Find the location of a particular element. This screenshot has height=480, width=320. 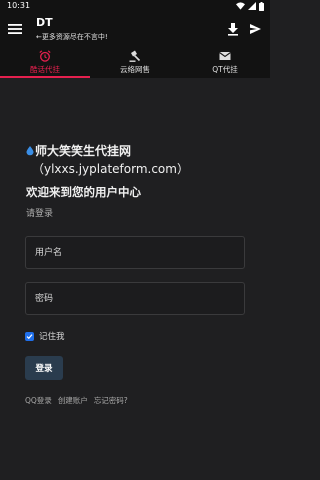

wifi-icon is located at coordinates (240, 6).